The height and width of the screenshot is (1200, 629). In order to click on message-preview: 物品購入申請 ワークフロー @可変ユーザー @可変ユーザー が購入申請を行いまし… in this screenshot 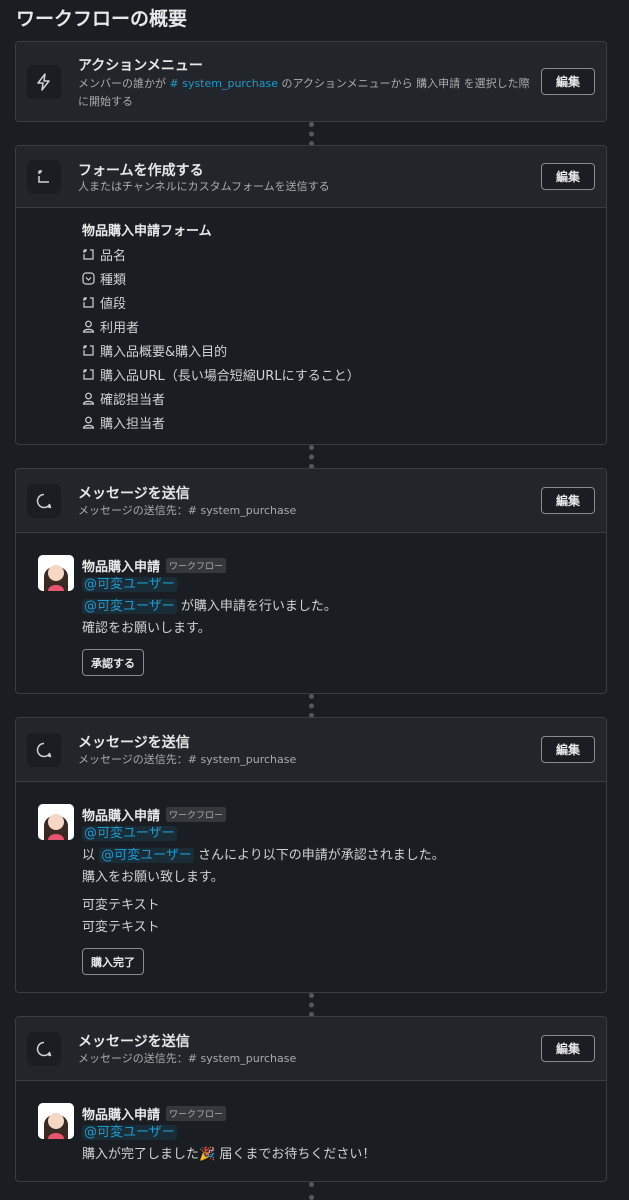, I will do `click(317, 615)`.